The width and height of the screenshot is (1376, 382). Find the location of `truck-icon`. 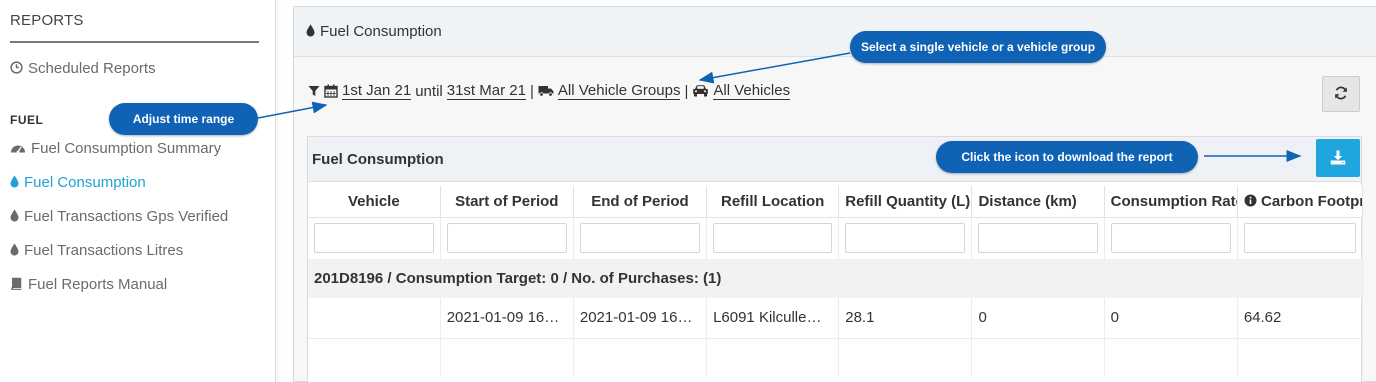

truck-icon is located at coordinates (546, 92).